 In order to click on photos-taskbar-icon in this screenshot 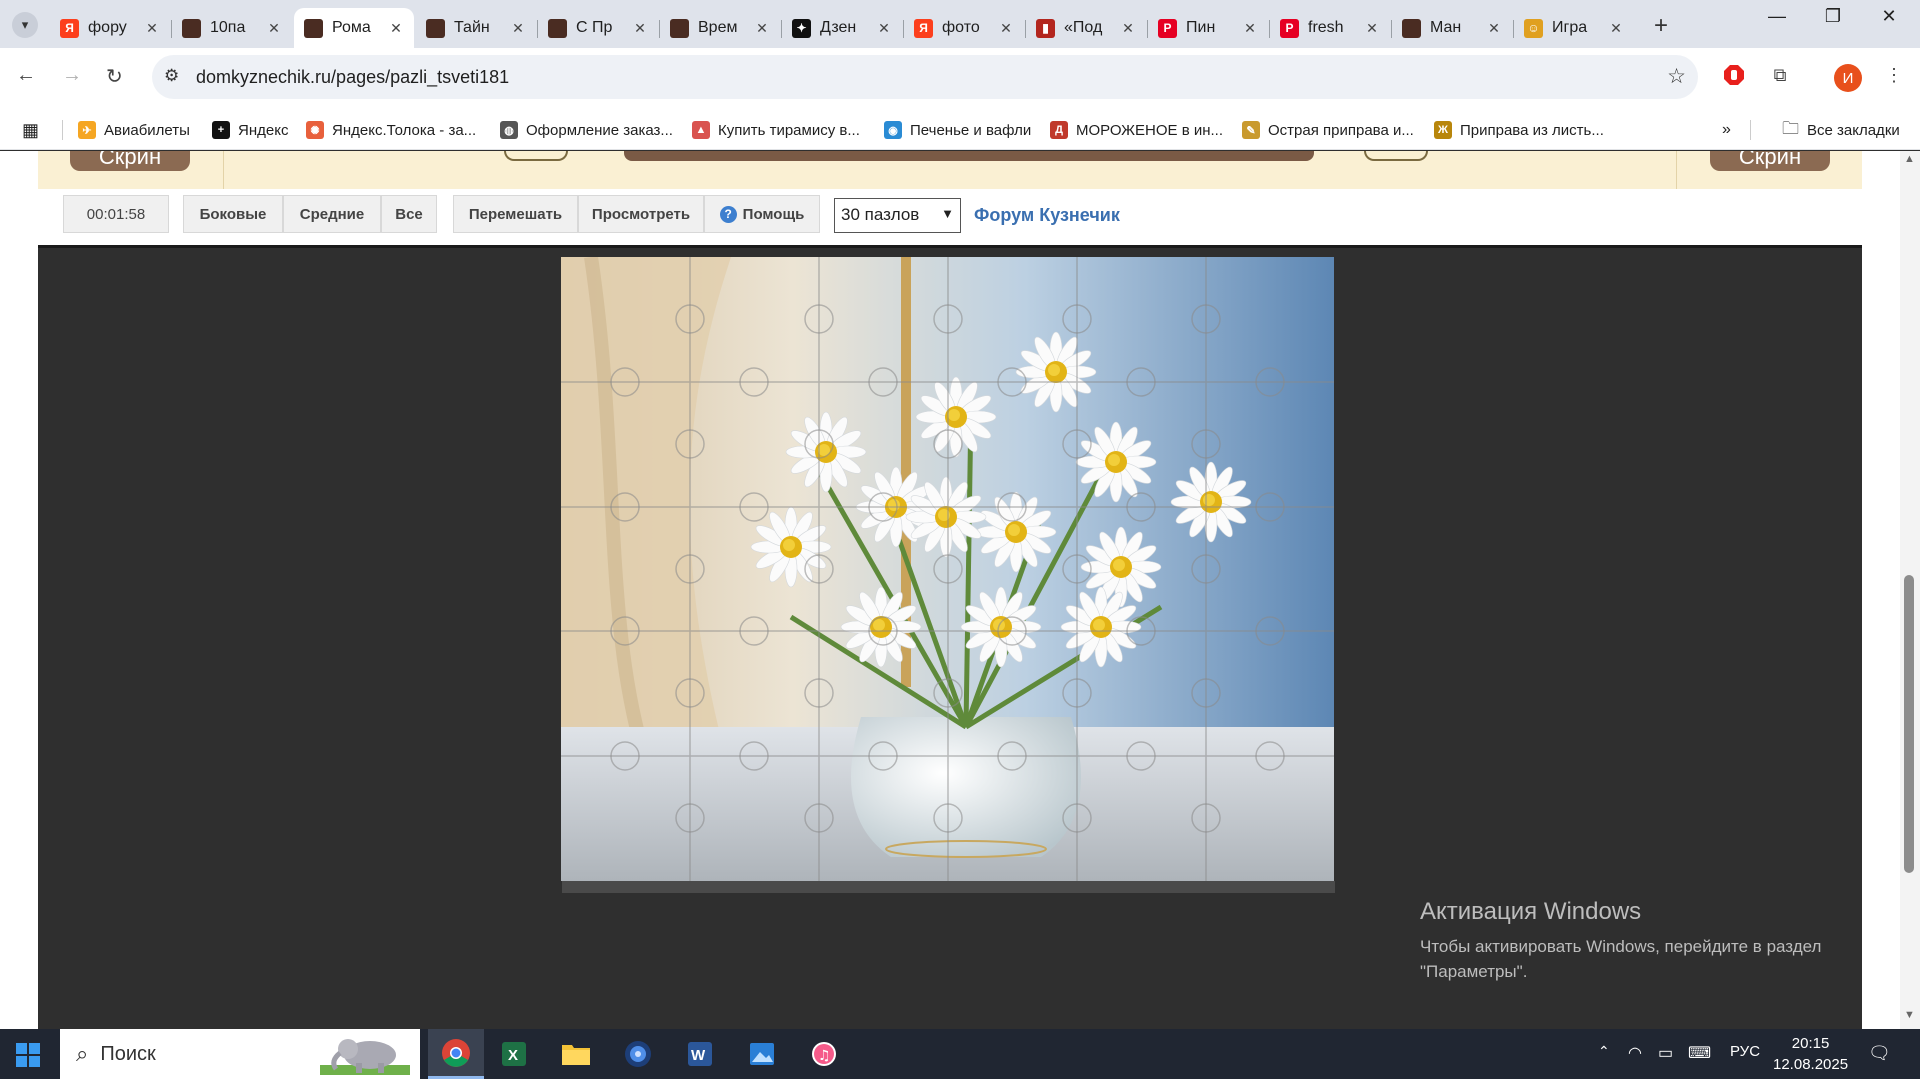, I will do `click(762, 1054)`.